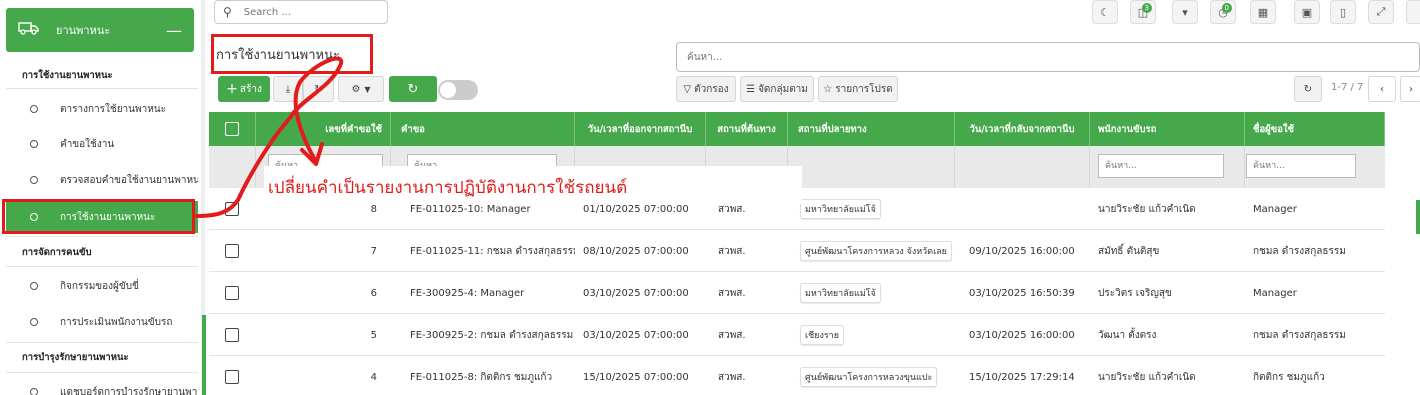 This screenshot has height=395, width=1420. What do you see at coordinates (174, 30) in the screenshot?
I see `collapse-icon: —` at bounding box center [174, 30].